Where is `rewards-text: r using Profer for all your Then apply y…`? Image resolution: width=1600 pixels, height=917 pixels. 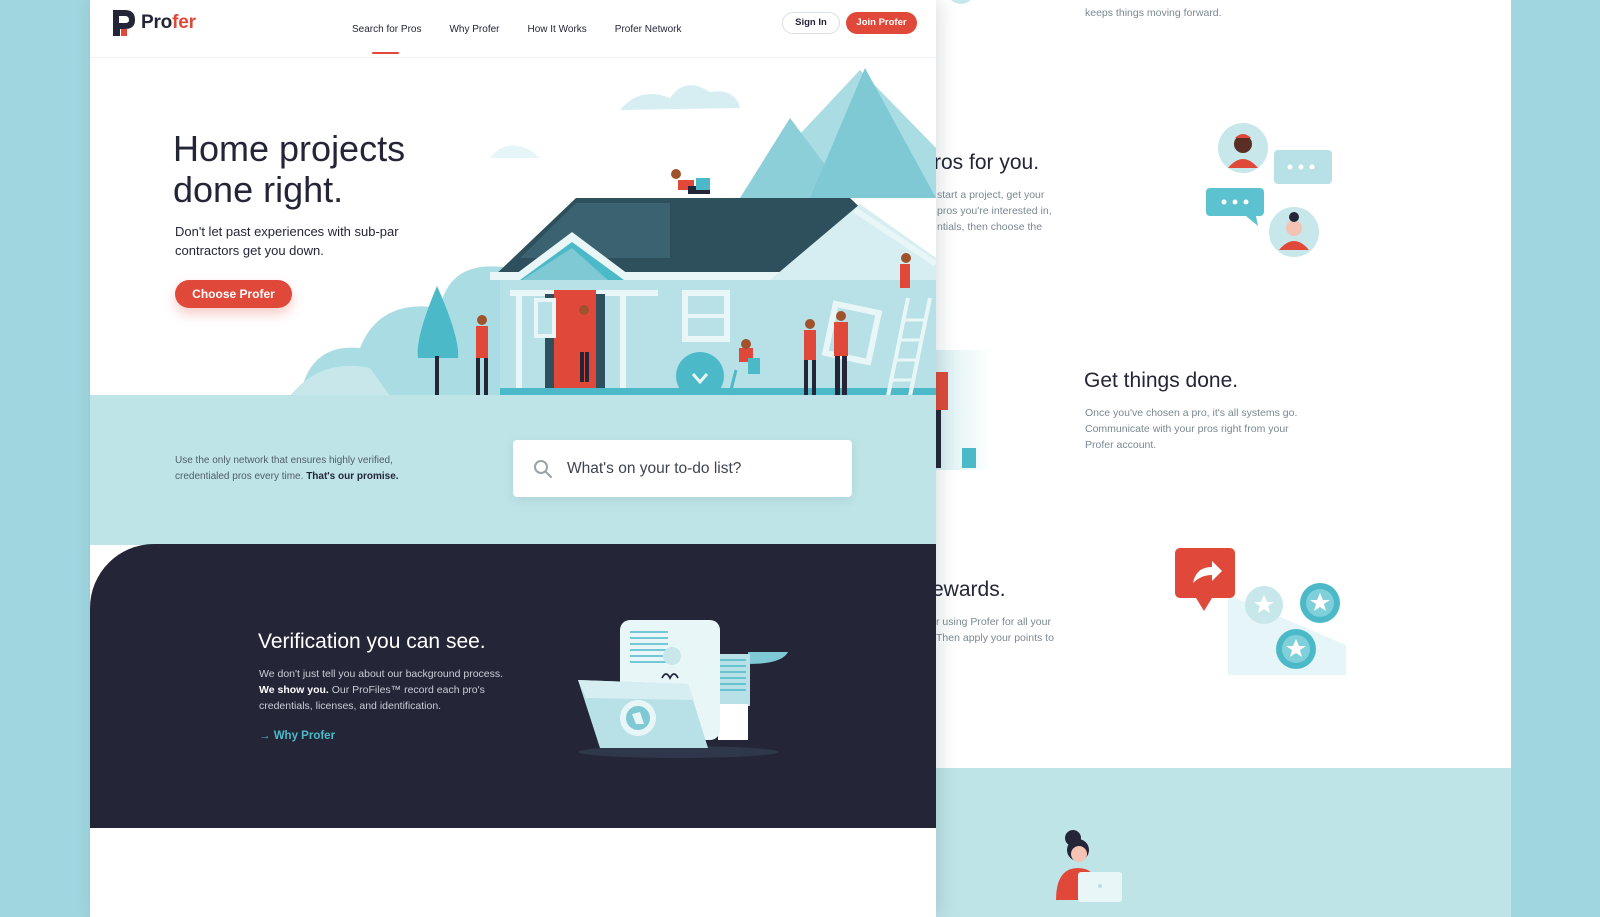
rewards-text: r using Profer for all your Then apply y… is located at coordinates (995, 630).